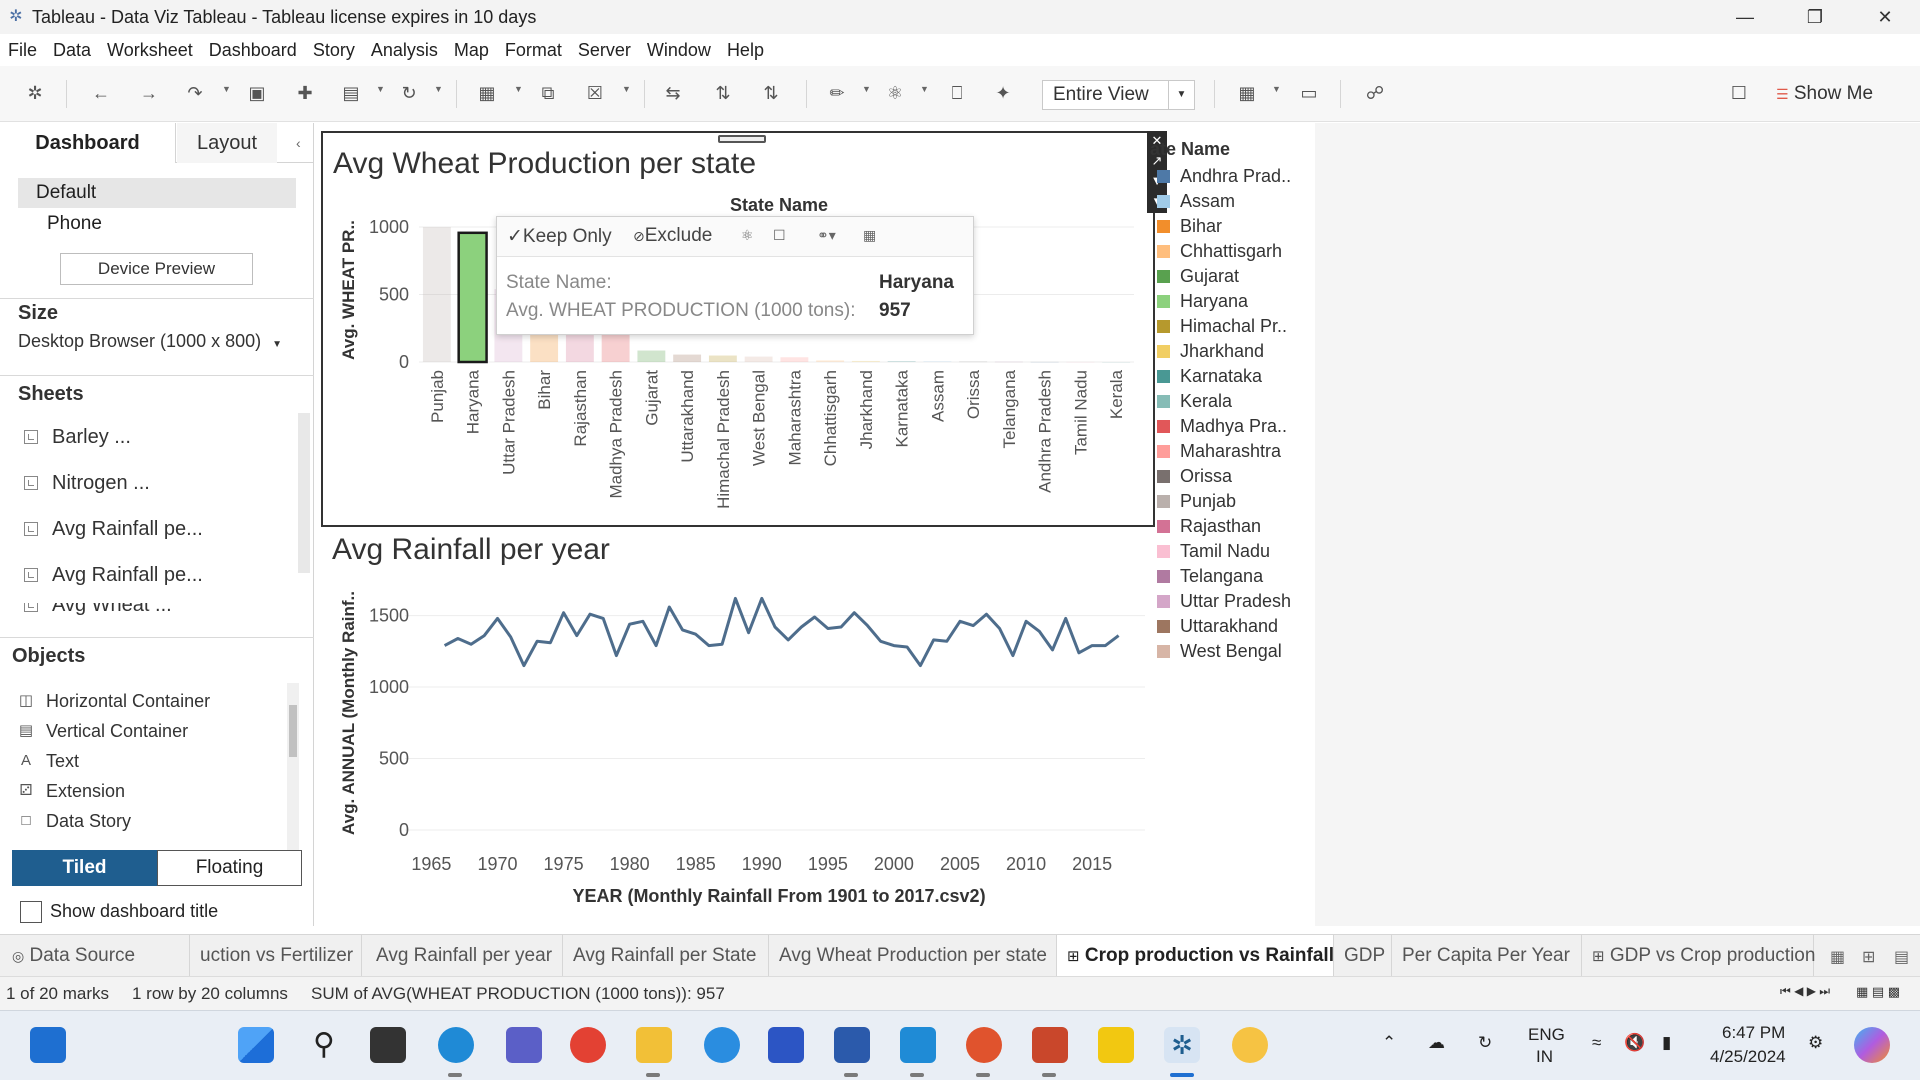 Image resolution: width=1920 pixels, height=1080 pixels. What do you see at coordinates (869, 235) in the screenshot?
I see `view-data-icon: ▦` at bounding box center [869, 235].